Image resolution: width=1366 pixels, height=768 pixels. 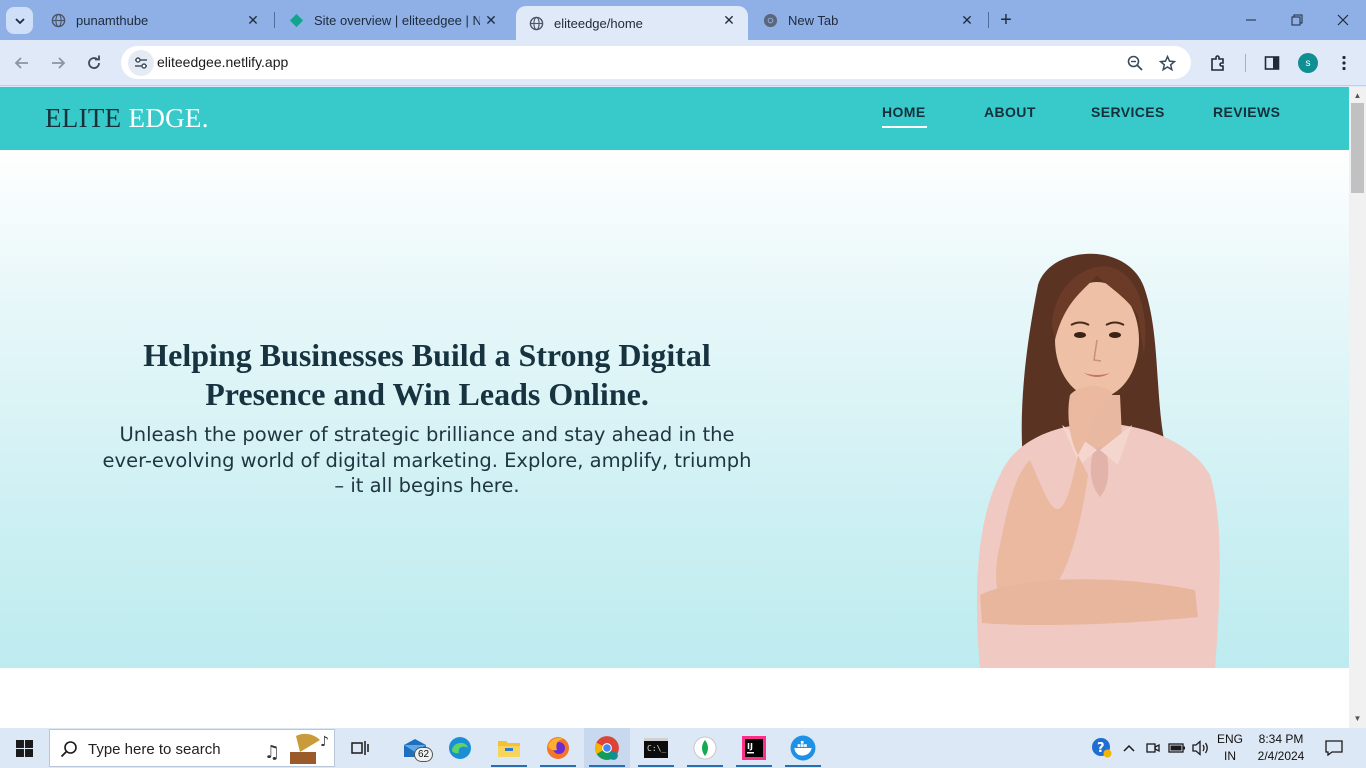 I want to click on scroll-thumb, so click(x=1357, y=148).